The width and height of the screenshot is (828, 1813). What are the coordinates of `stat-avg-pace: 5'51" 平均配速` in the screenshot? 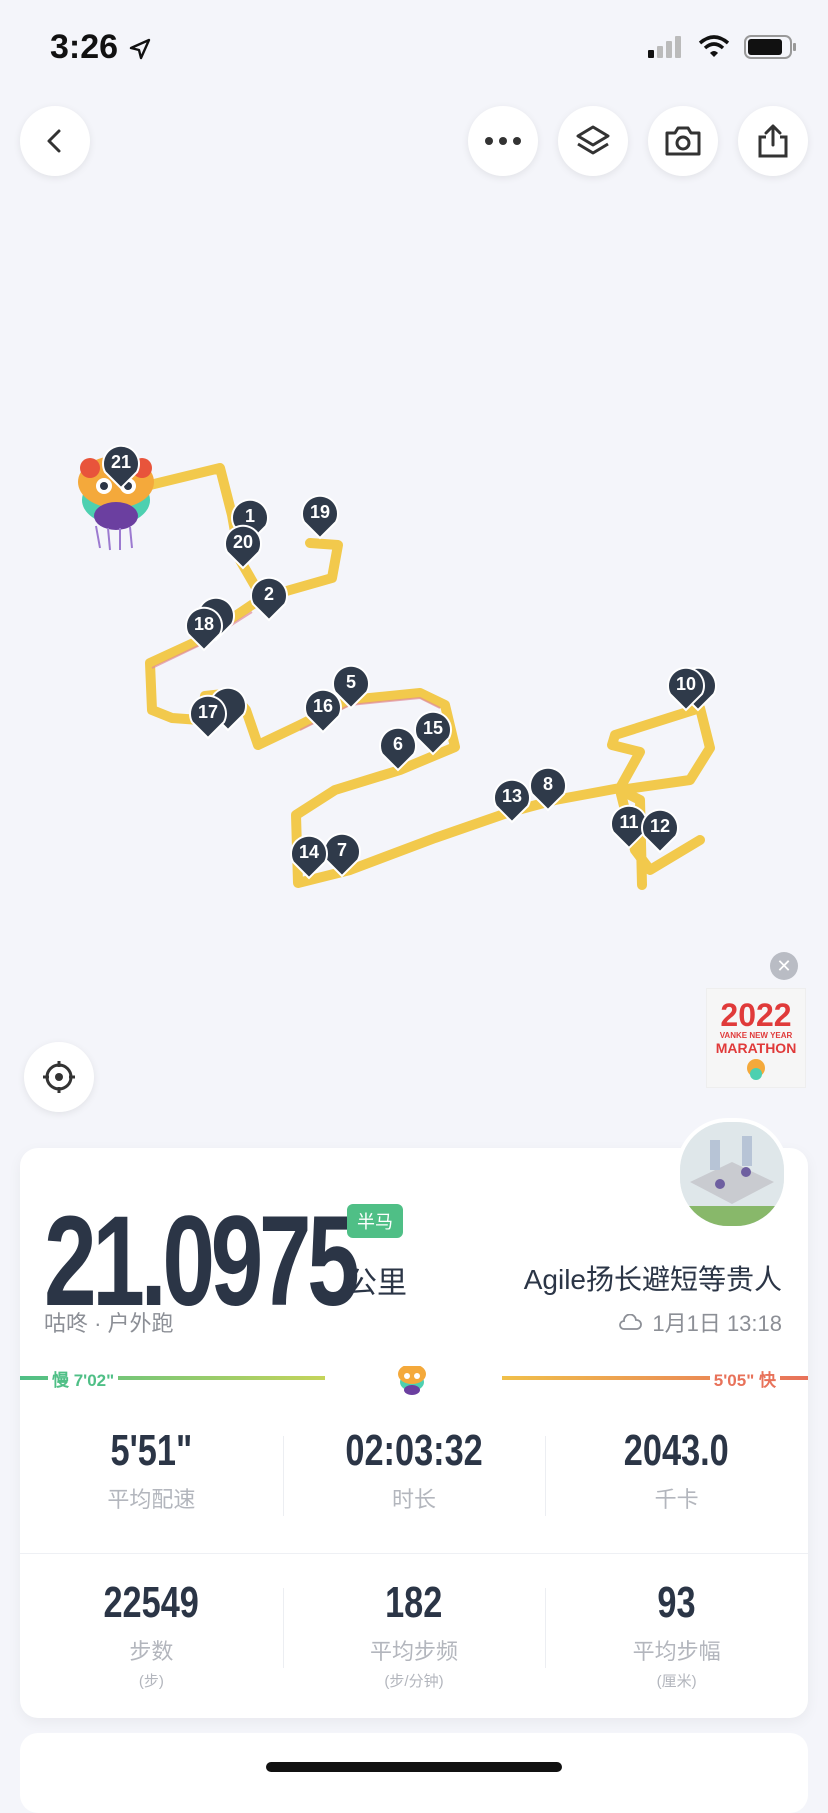 It's located at (151, 1470).